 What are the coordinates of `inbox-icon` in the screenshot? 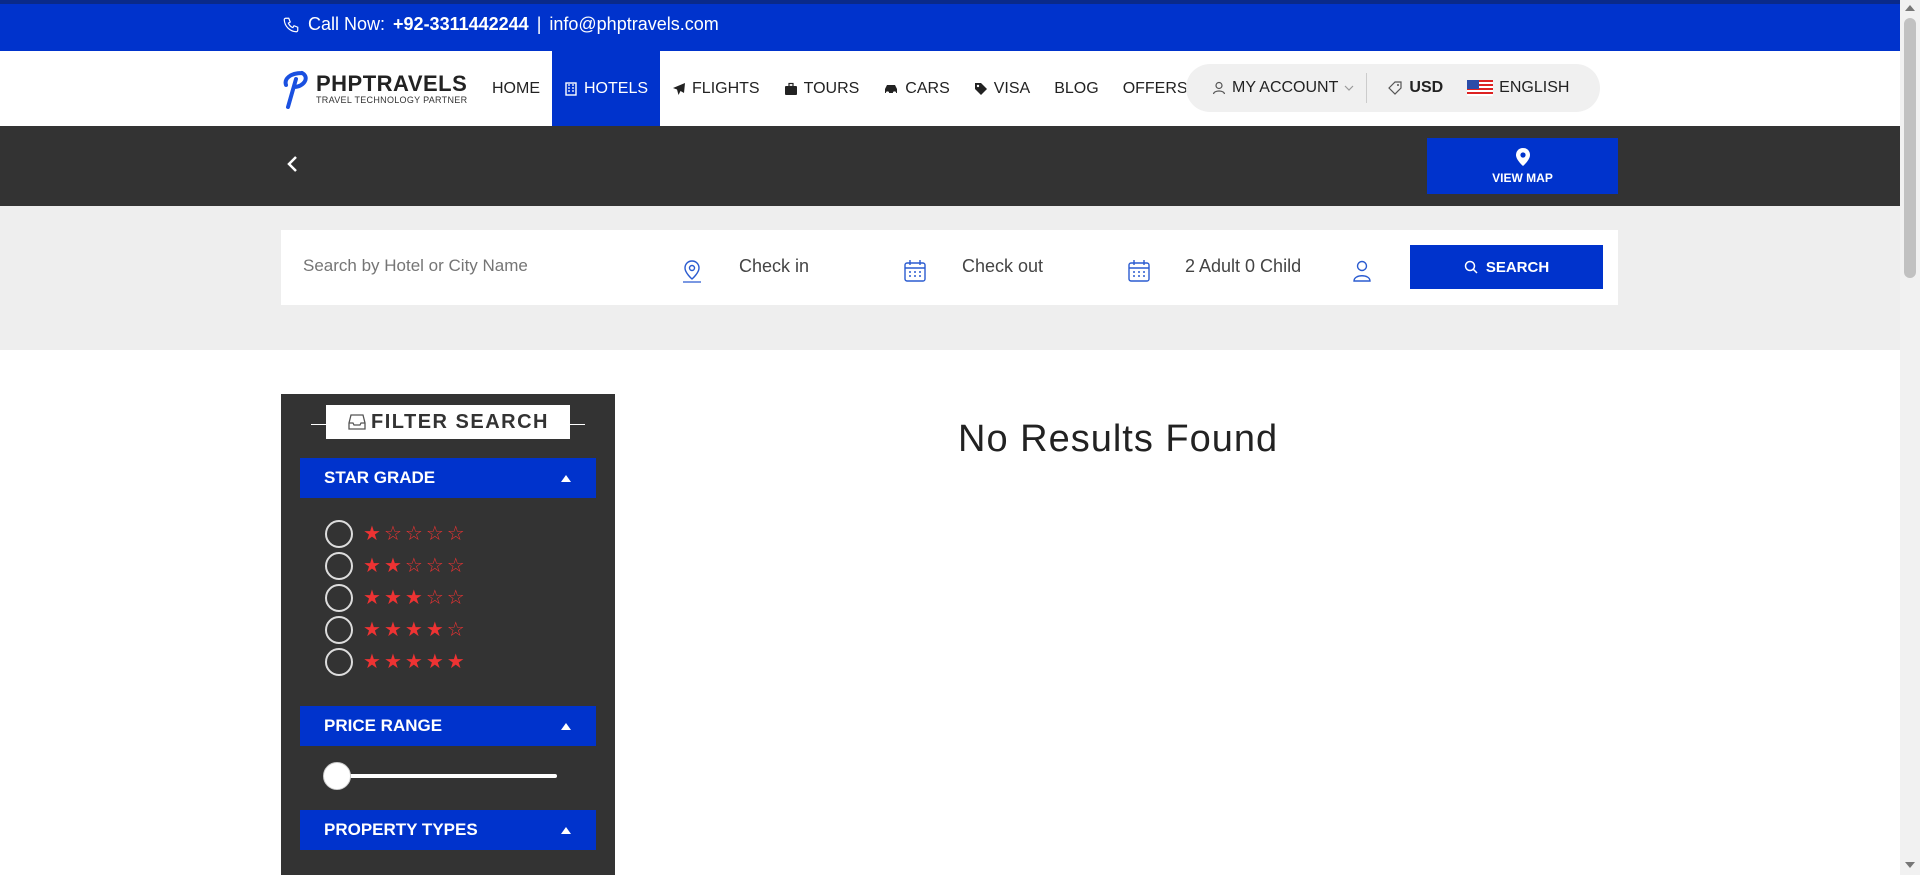 It's located at (357, 422).